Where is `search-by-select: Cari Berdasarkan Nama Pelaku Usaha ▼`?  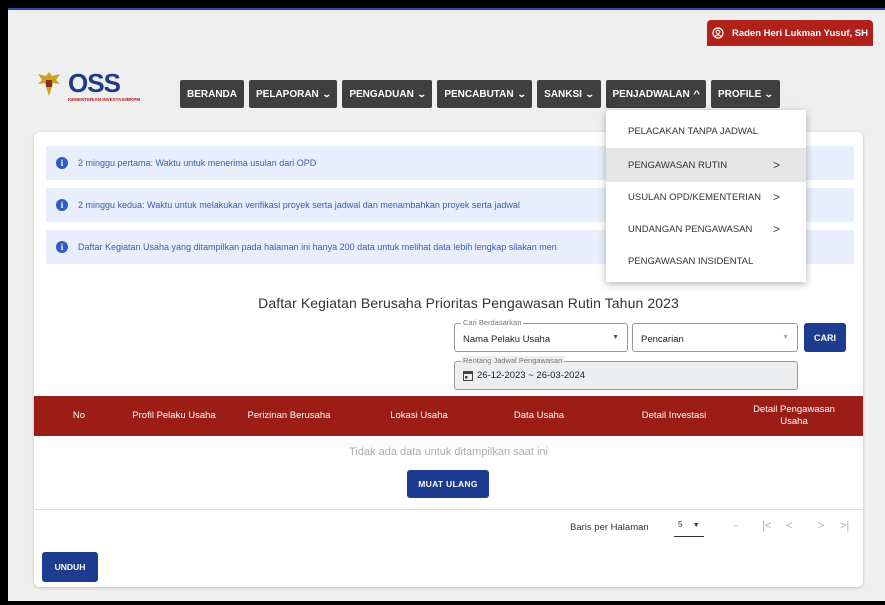
search-by-select: Cari Berdasarkan Nama Pelaku Usaha ▼ is located at coordinates (541, 335).